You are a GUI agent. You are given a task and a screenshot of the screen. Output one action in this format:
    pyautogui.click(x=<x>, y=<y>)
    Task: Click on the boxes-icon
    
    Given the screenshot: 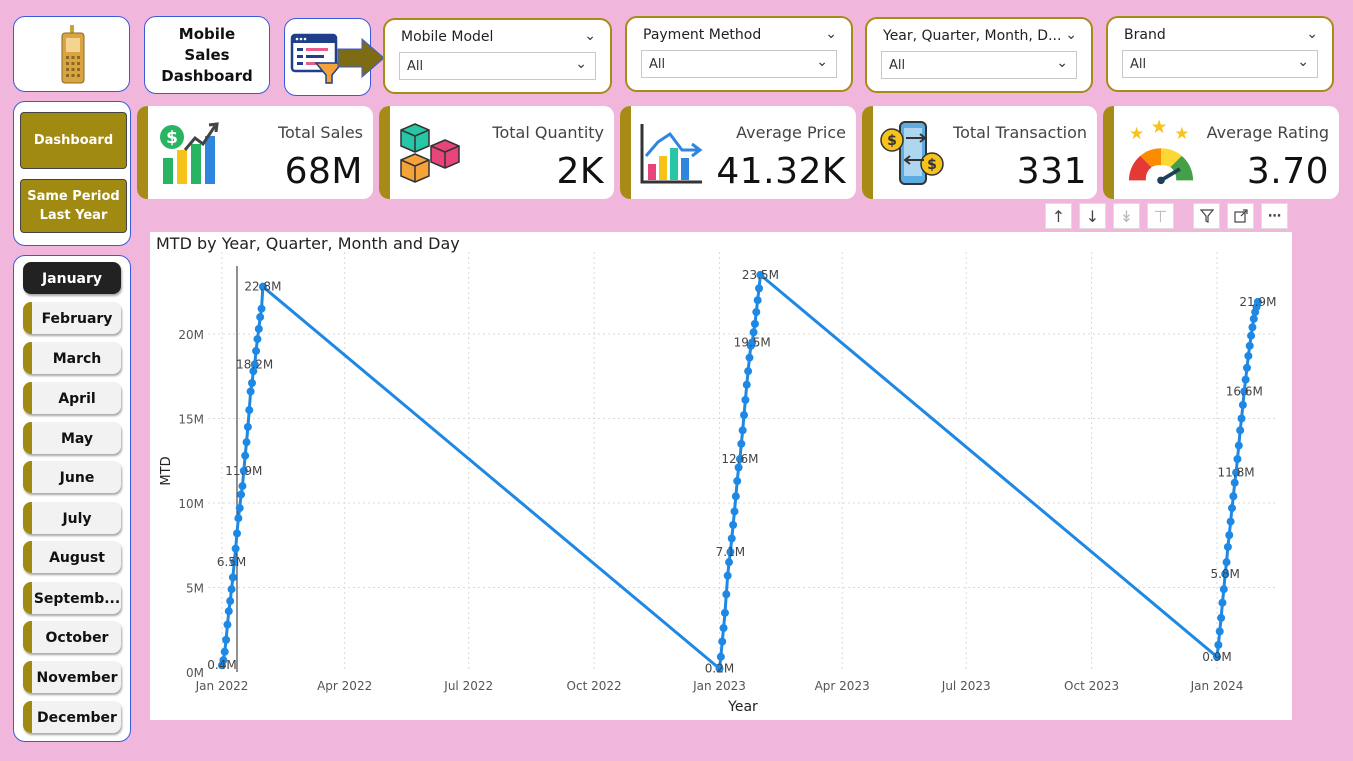 What is the action you would take?
    pyautogui.click(x=430, y=153)
    